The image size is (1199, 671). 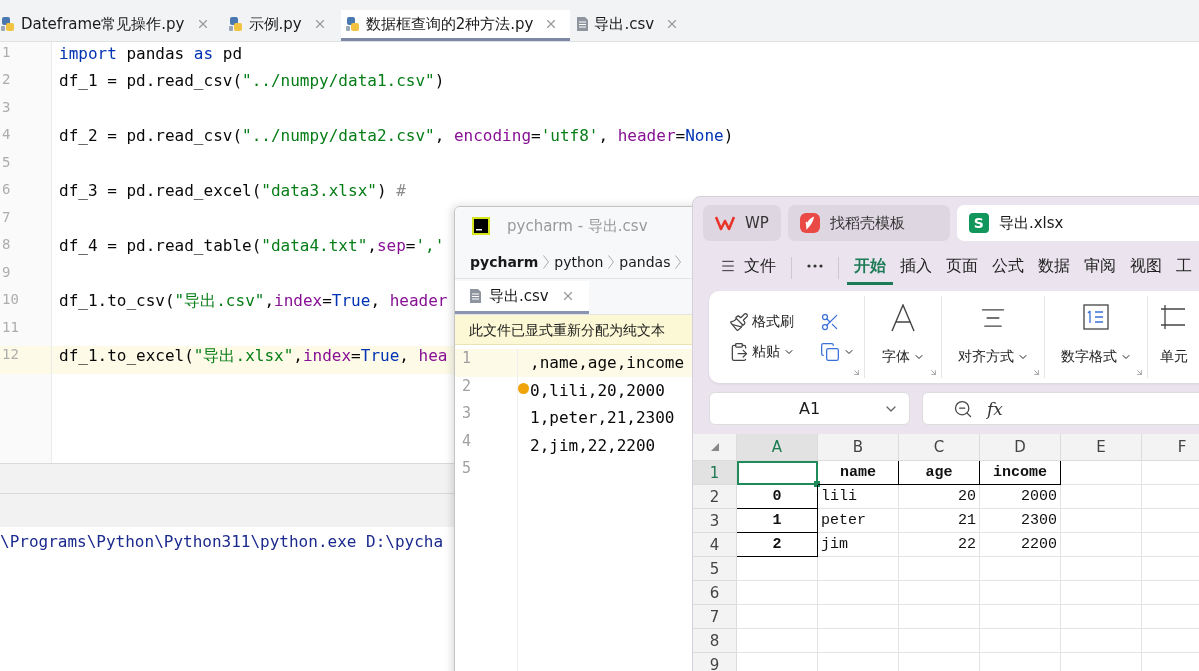 What do you see at coordinates (481, 226) in the screenshot?
I see `app-logo-icon` at bounding box center [481, 226].